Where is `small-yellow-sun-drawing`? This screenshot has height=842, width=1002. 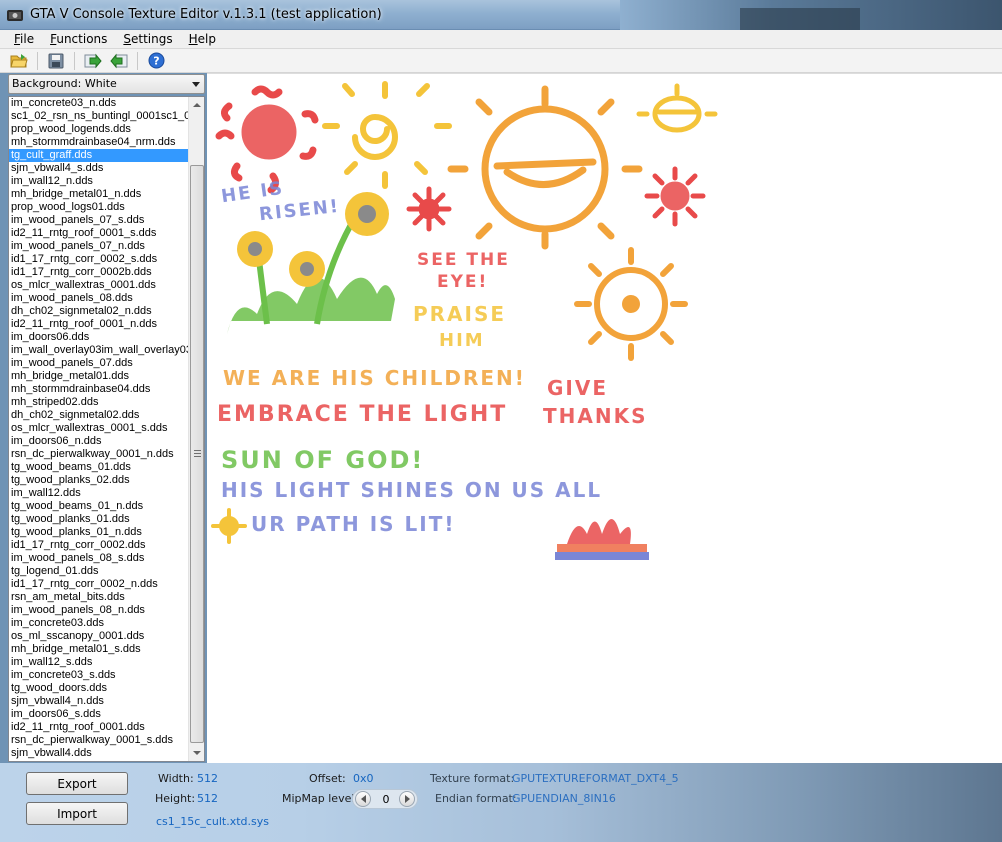
small-yellow-sun-drawing is located at coordinates (677, 108).